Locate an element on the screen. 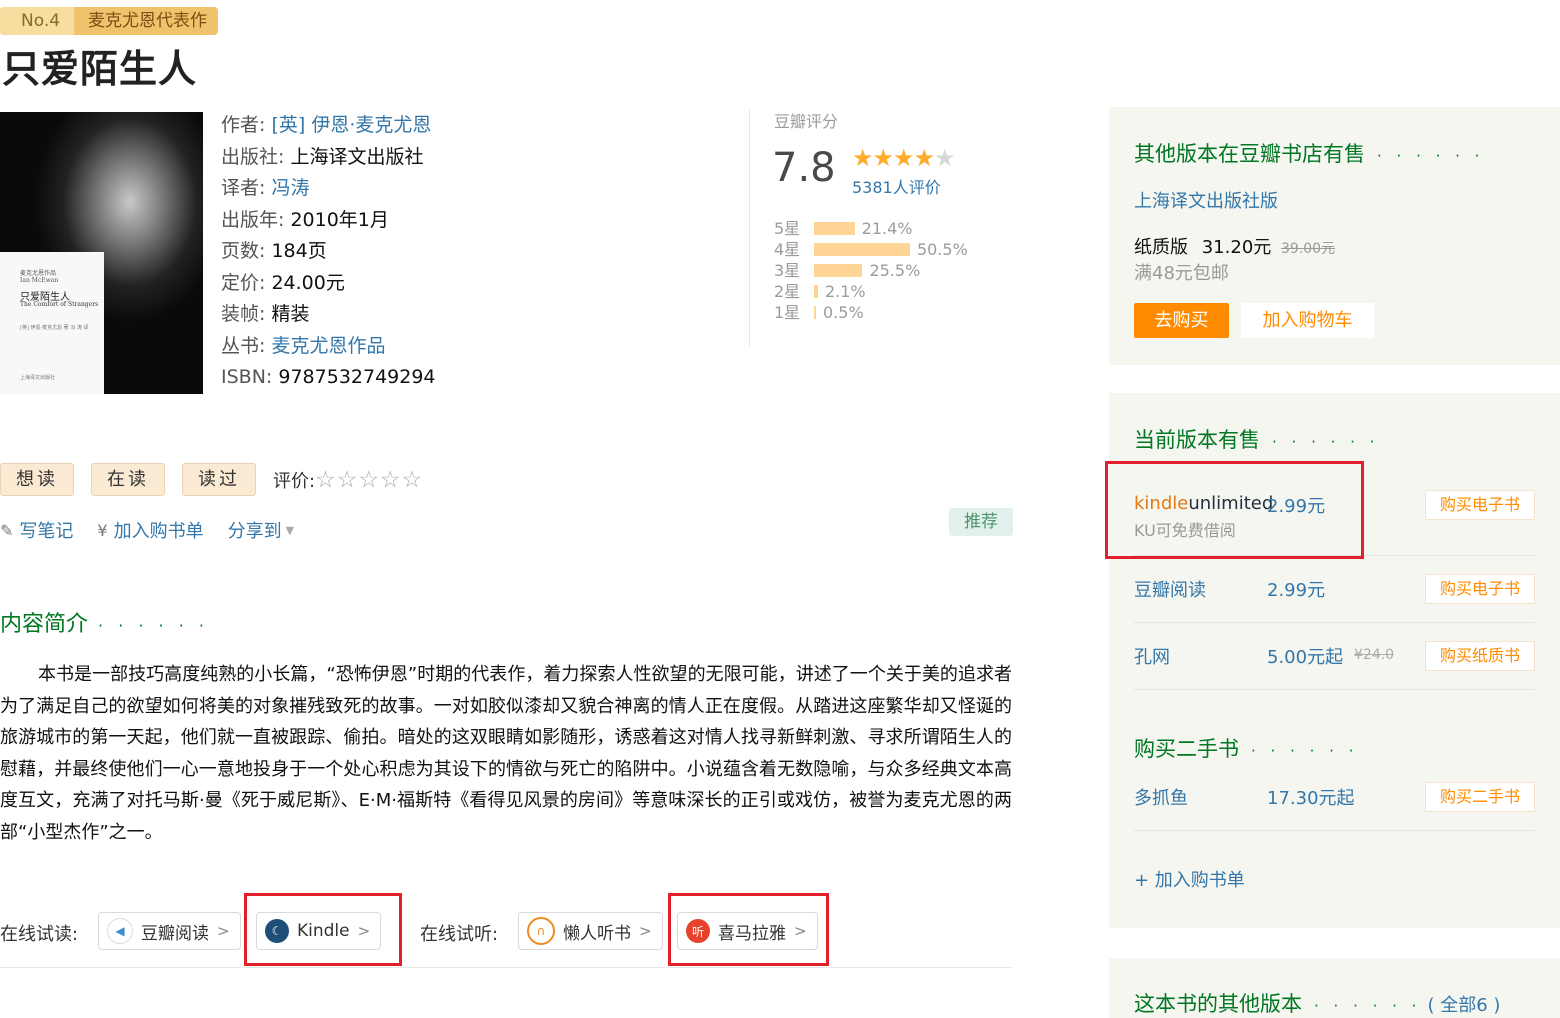 The image size is (1560, 1018). rating-row: 2星 2.1% is located at coordinates (871, 291).